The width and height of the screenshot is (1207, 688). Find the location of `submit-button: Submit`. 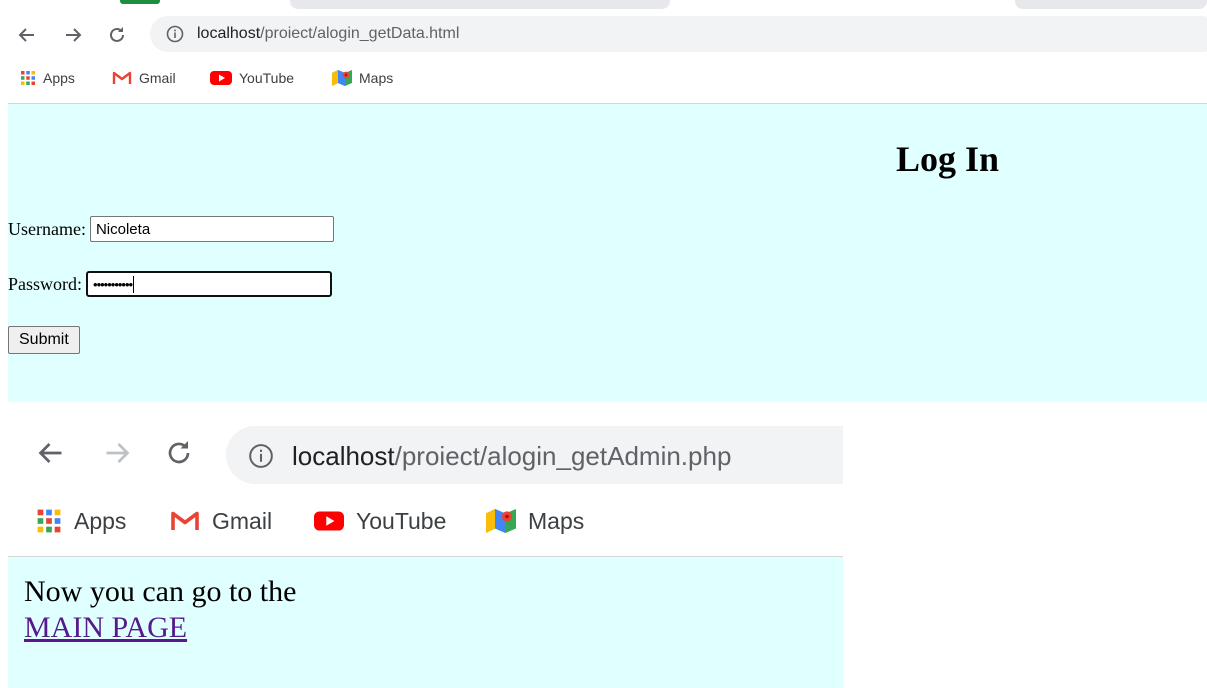

submit-button: Submit is located at coordinates (44, 340).